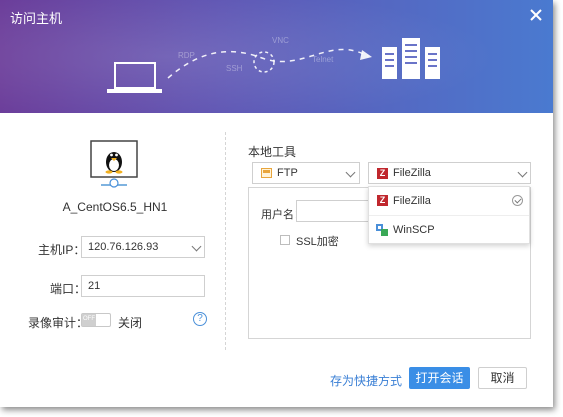 This screenshot has height=417, width=563. I want to click on save-shortcut-button: 存为快捷方式, so click(366, 380).